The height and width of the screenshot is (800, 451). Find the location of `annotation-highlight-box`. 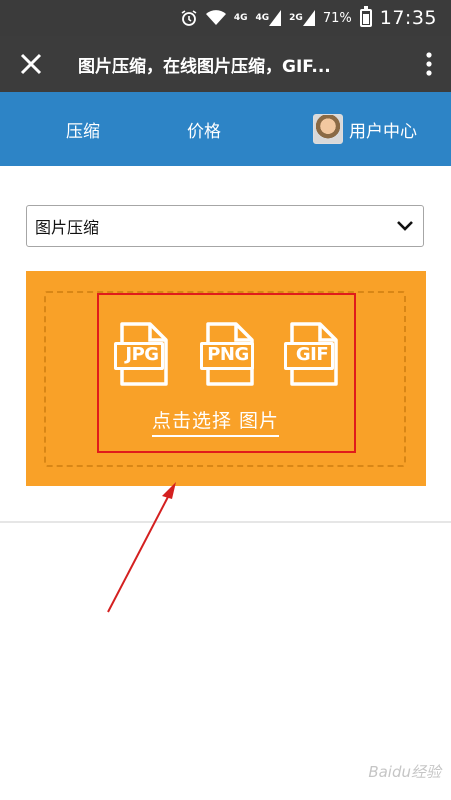

annotation-highlight-box is located at coordinates (226, 373).